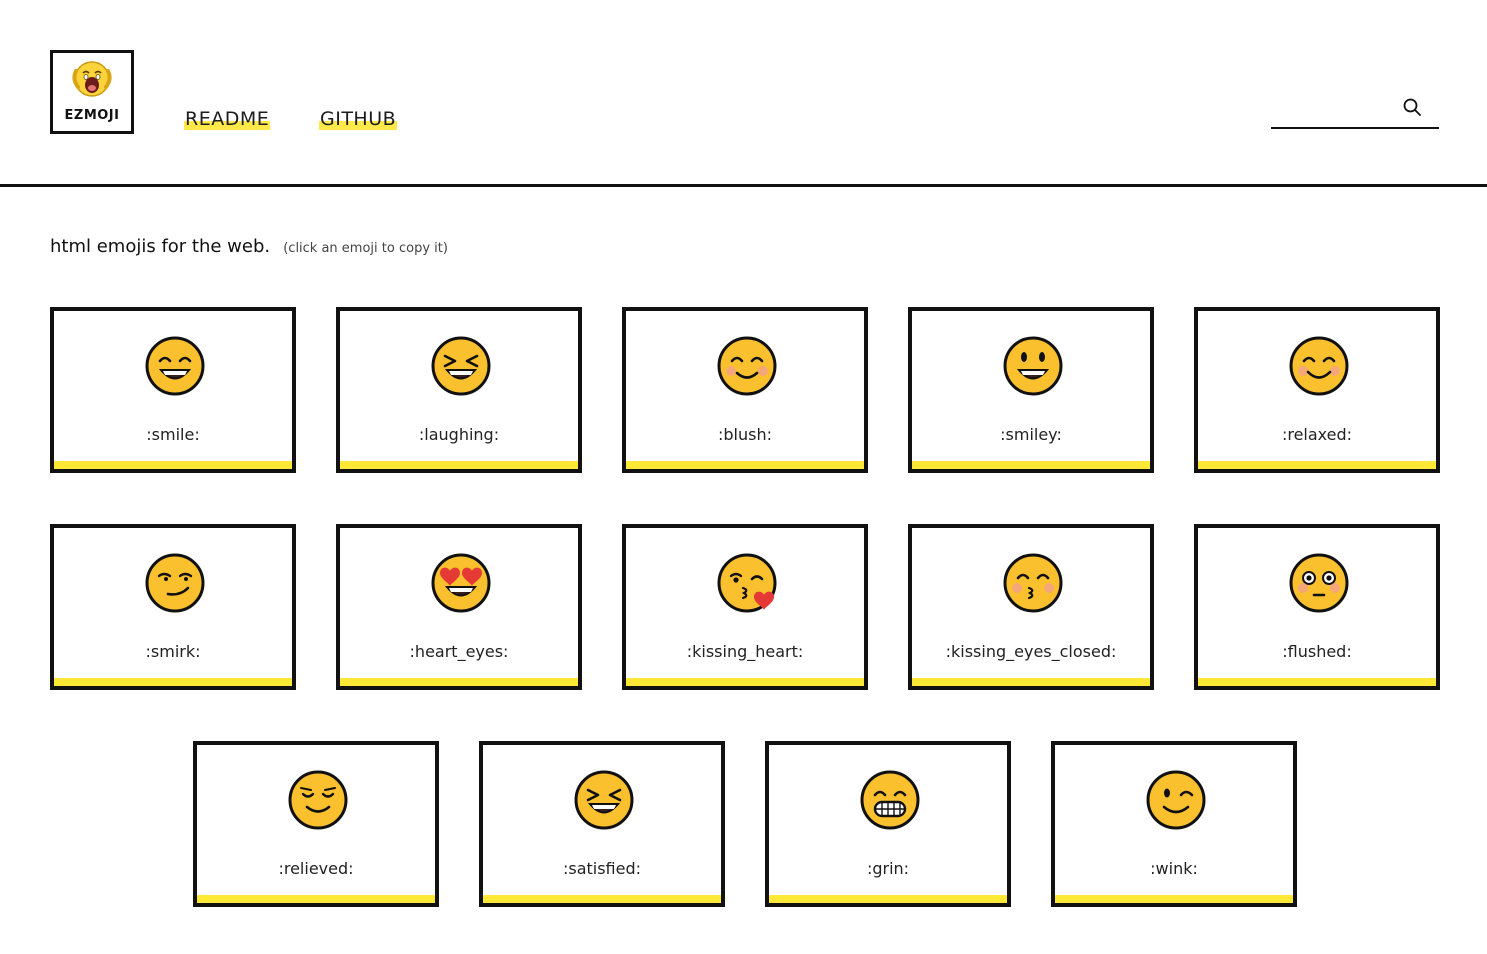 The height and width of the screenshot is (954, 1487). Describe the element at coordinates (1319, 366) in the screenshot. I see `relaxed-icon` at that location.